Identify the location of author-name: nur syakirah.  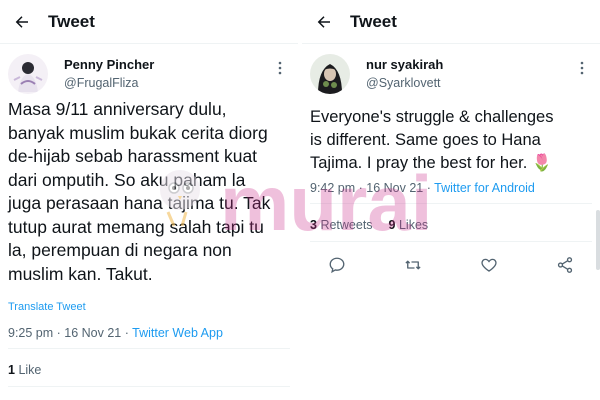
(404, 65).